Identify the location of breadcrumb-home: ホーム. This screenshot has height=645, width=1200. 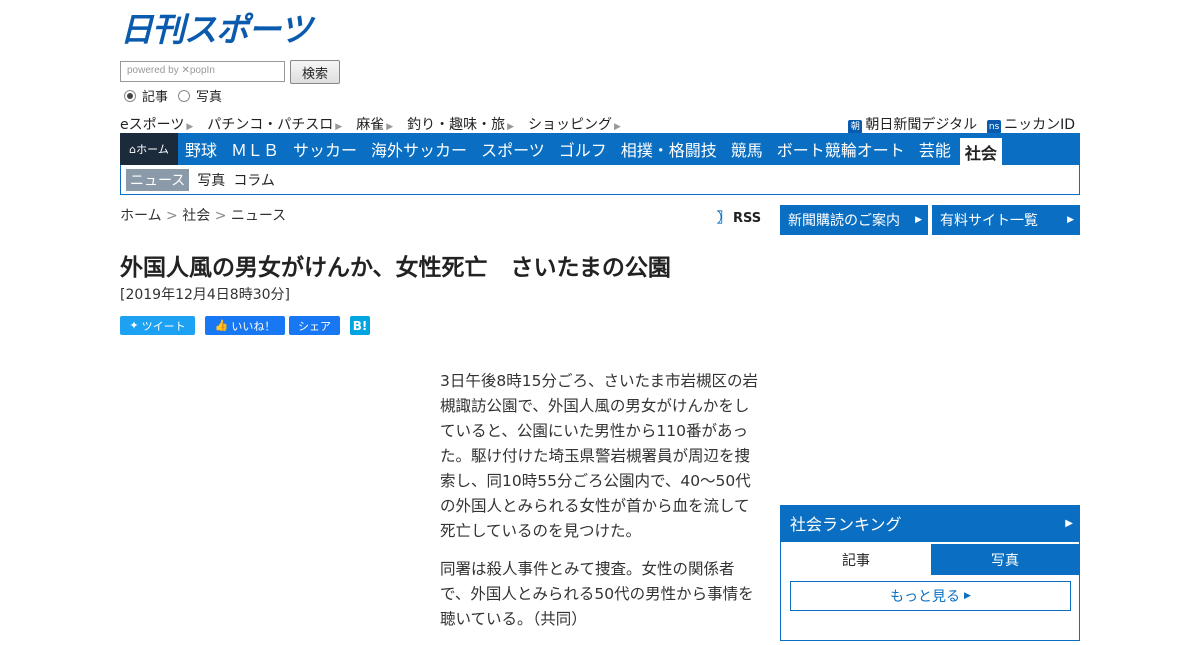
(141, 216).